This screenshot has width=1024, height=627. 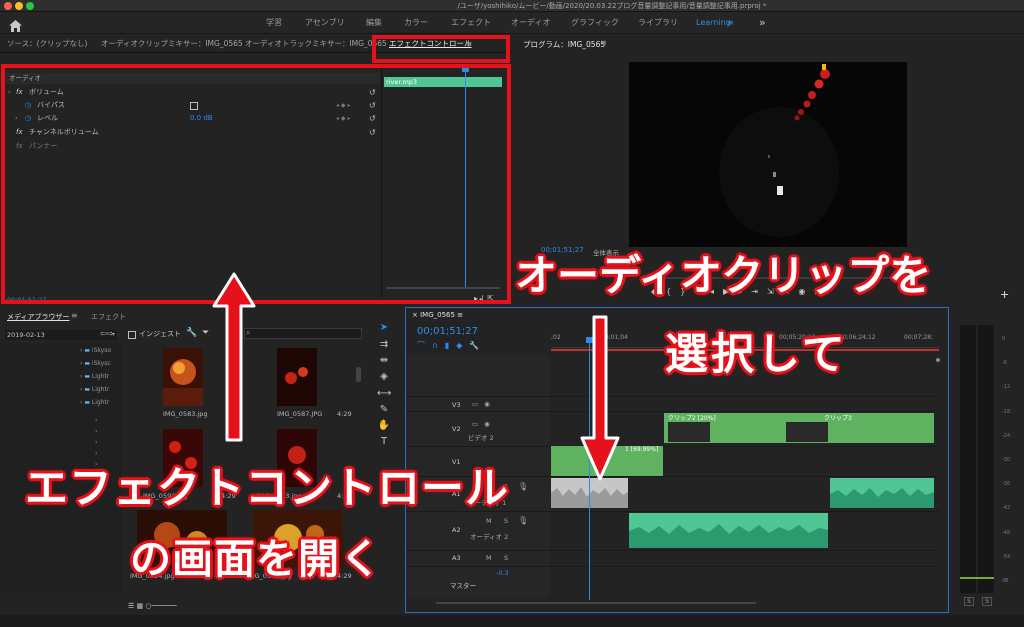 I want to click on timeline-timecode: 00;01;51;27, so click(x=447, y=331).